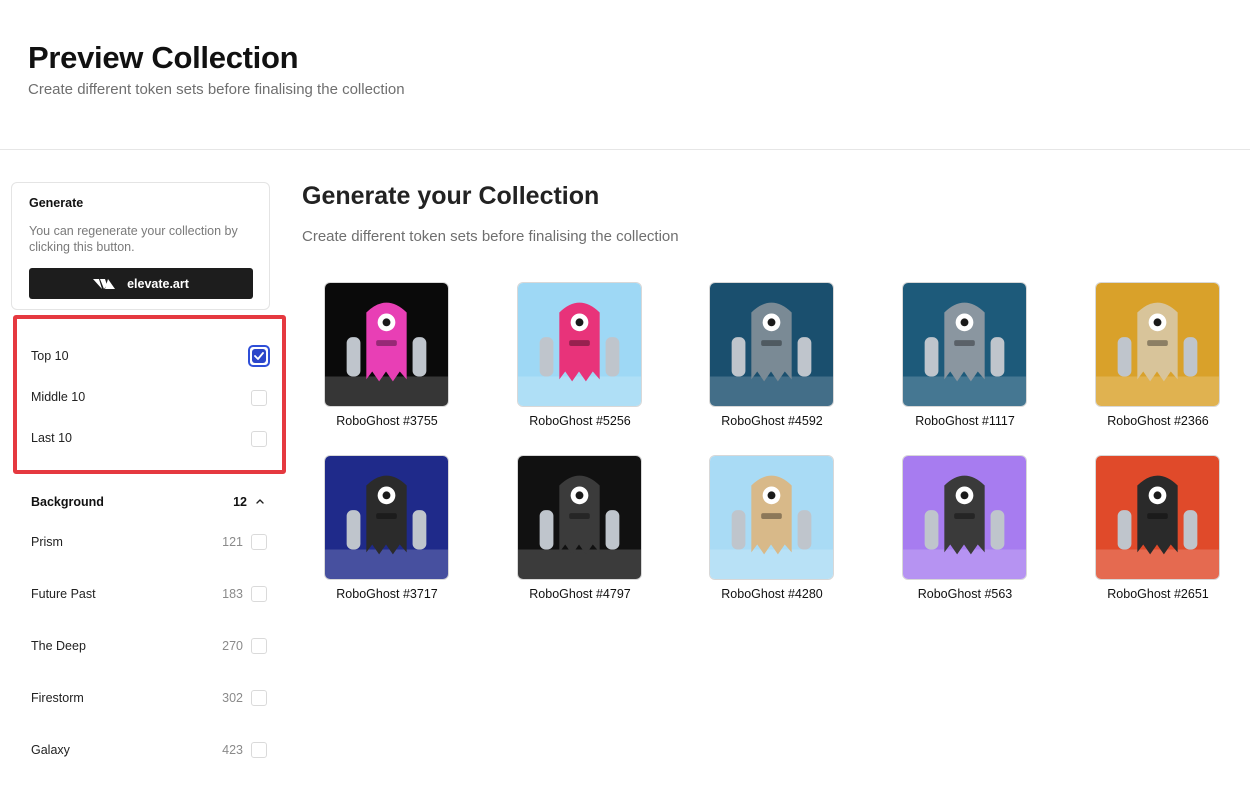 This screenshot has width=1250, height=786. I want to click on token-name: RoboGhost #3755, so click(387, 421).